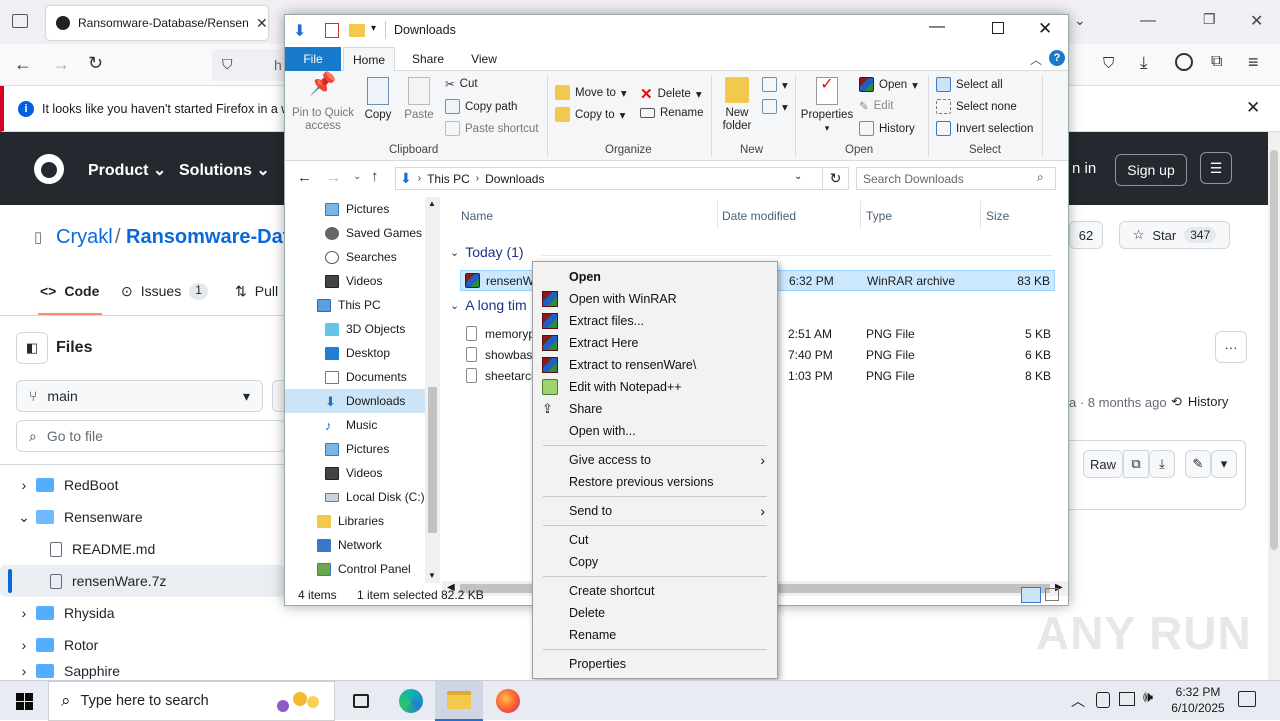  I want to click on url-bar: ⛉ h, so click(252, 65).